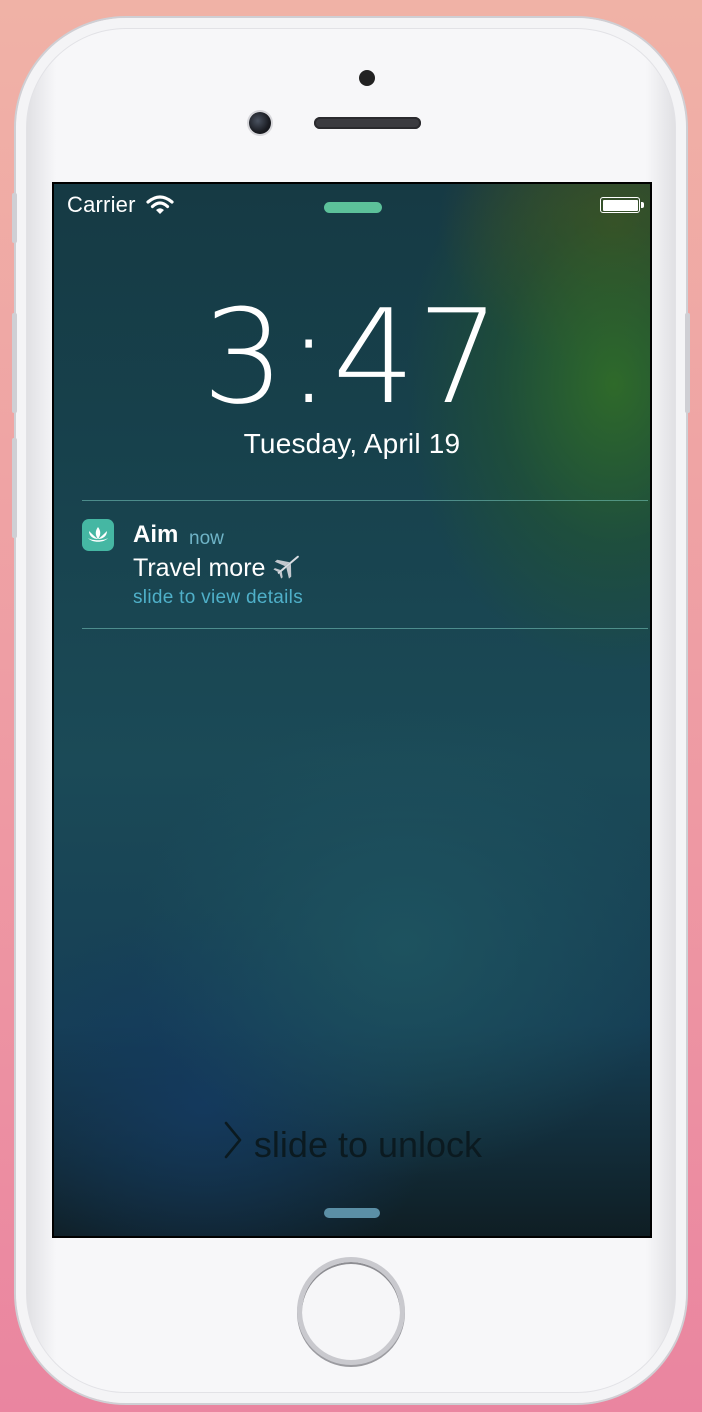 This screenshot has height=1412, width=702. What do you see at coordinates (367, 123) in the screenshot?
I see `earpiece-speaker` at bounding box center [367, 123].